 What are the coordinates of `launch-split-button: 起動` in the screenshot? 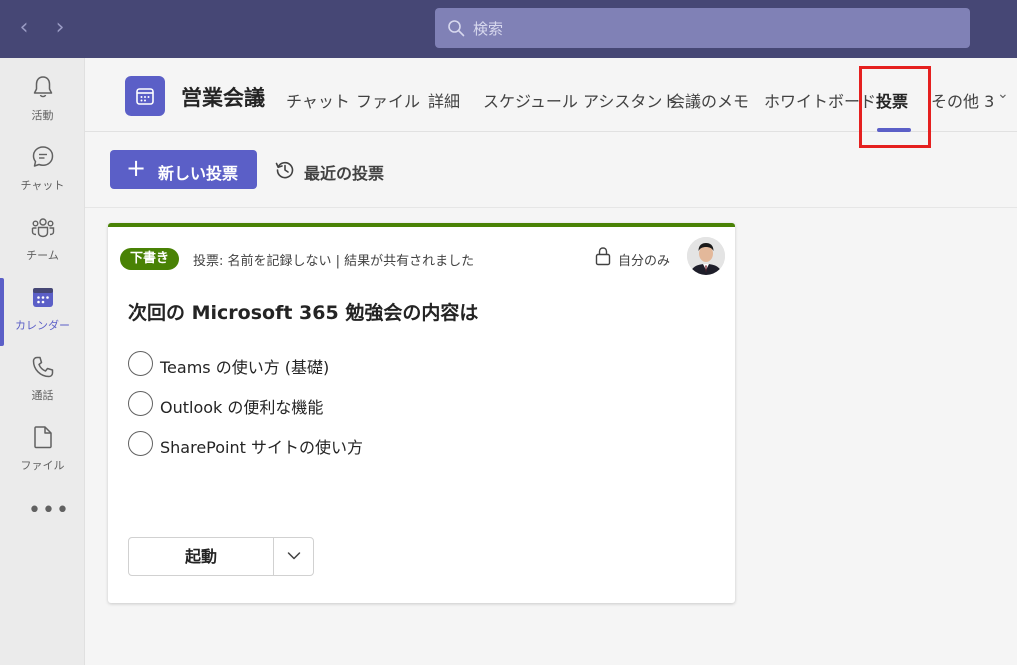 It's located at (221, 556).